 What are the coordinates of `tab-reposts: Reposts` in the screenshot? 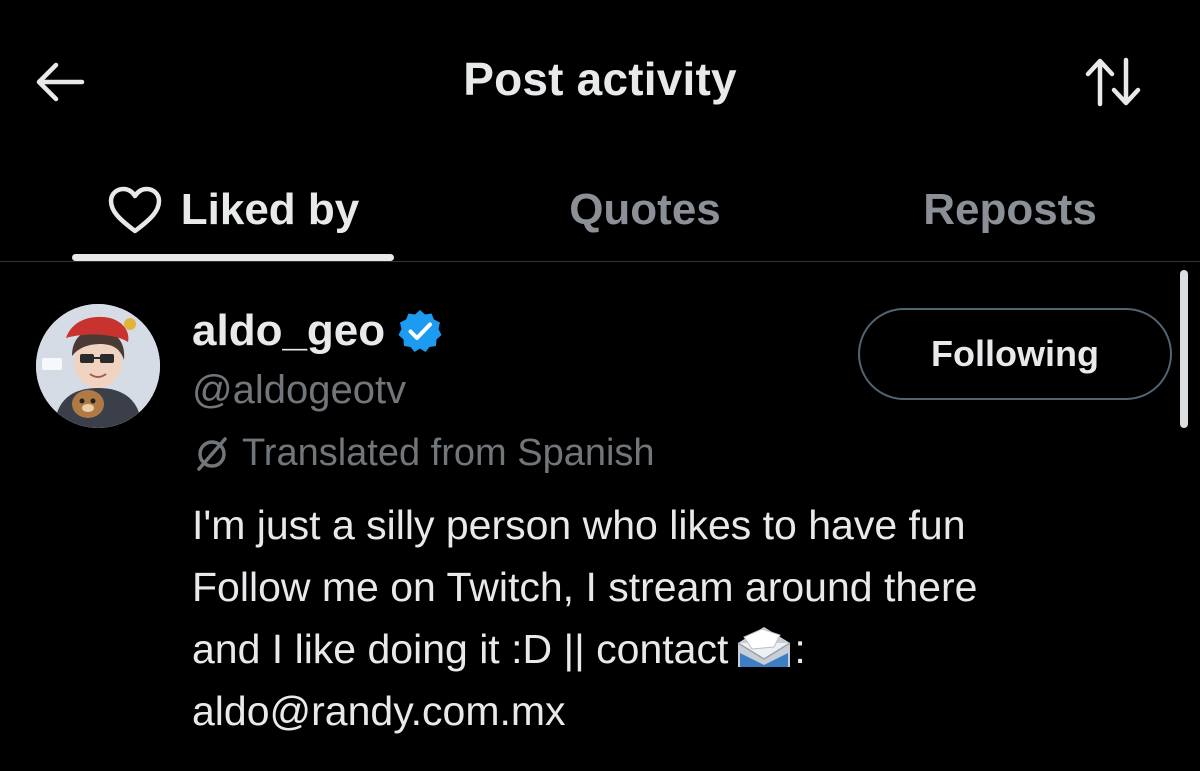 It's located at (1010, 210).